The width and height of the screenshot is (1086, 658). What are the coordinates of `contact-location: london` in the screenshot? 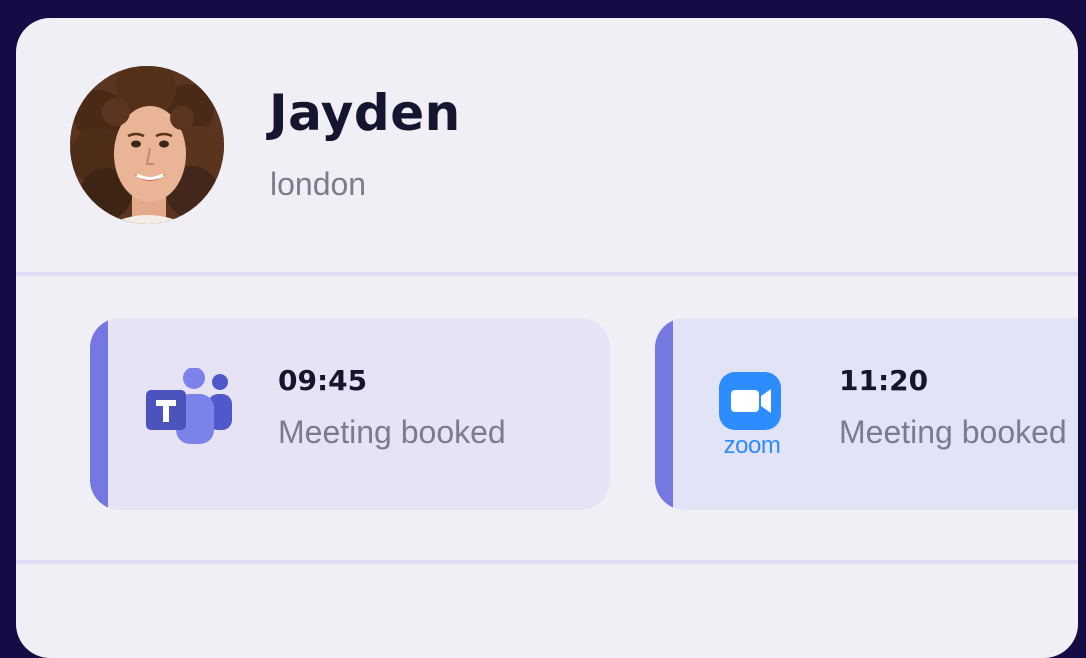 It's located at (318, 184).